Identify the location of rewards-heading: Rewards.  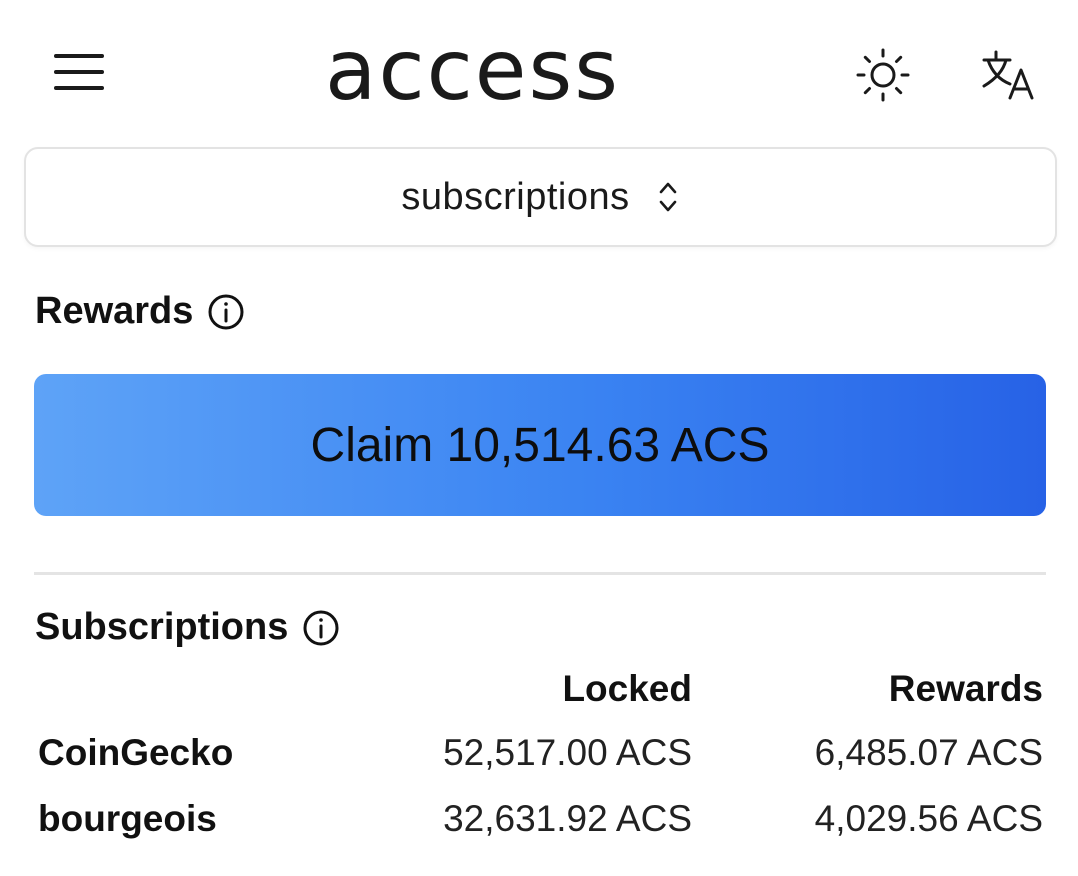
(140, 311).